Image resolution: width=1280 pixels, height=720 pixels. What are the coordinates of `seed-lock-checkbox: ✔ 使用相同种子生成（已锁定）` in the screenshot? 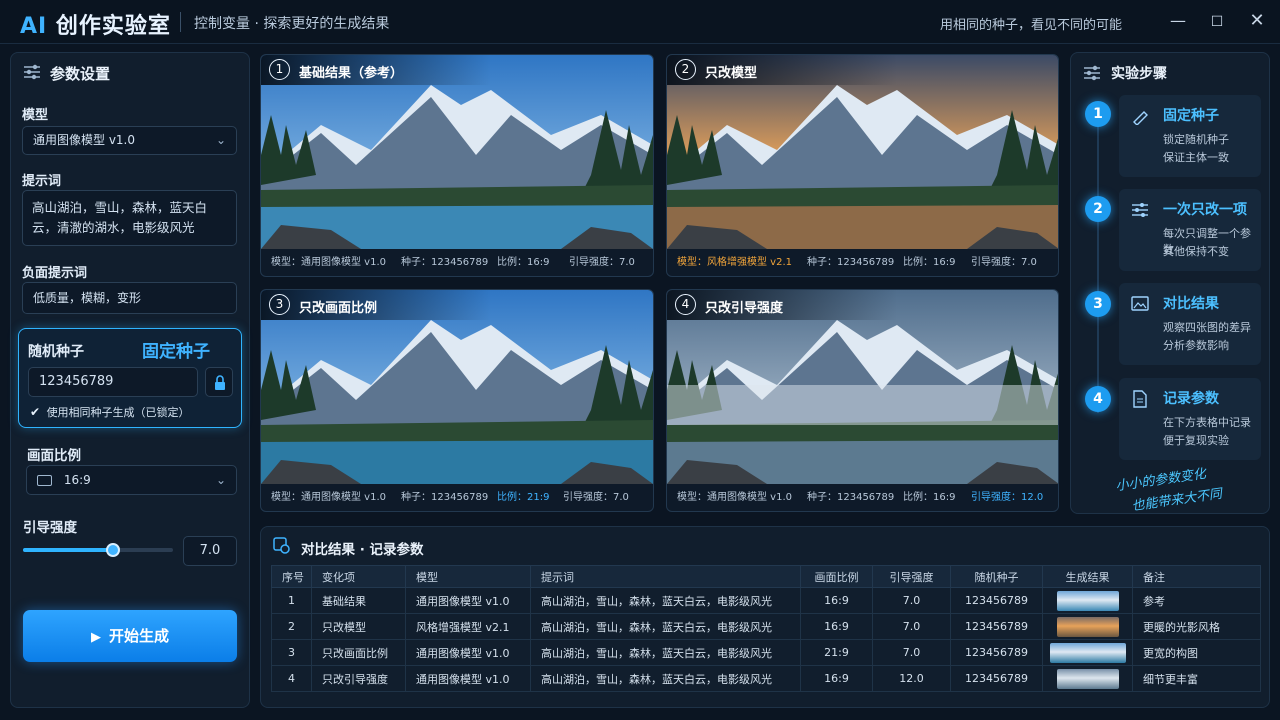 It's located at (110, 412).